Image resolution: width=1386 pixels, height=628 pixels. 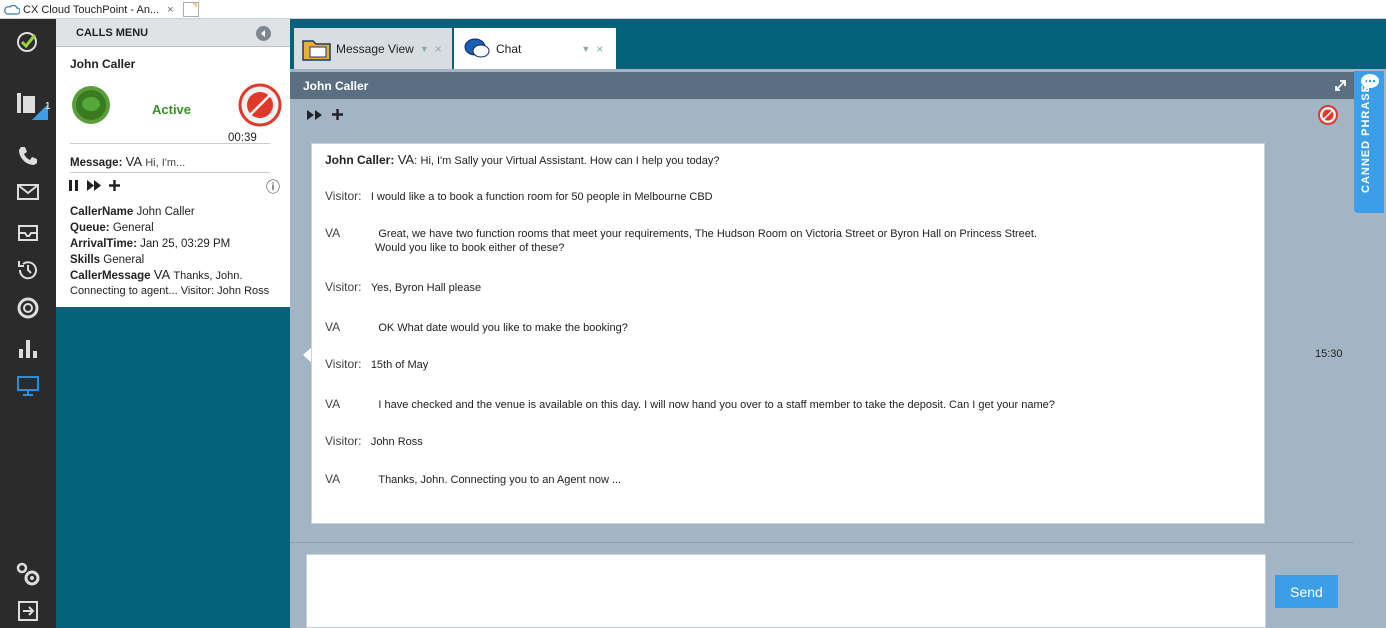 What do you see at coordinates (124, 260) in the screenshot?
I see `detail-skills-value: General` at bounding box center [124, 260].